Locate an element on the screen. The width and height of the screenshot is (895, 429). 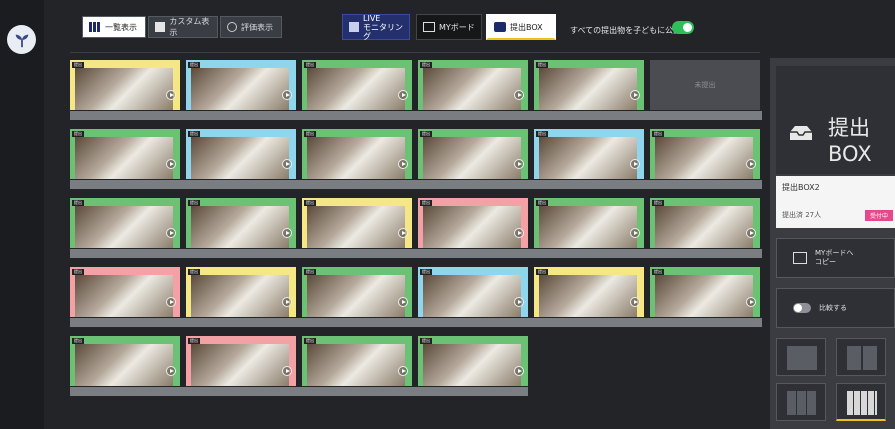
layout-4-button is located at coordinates (861, 357).